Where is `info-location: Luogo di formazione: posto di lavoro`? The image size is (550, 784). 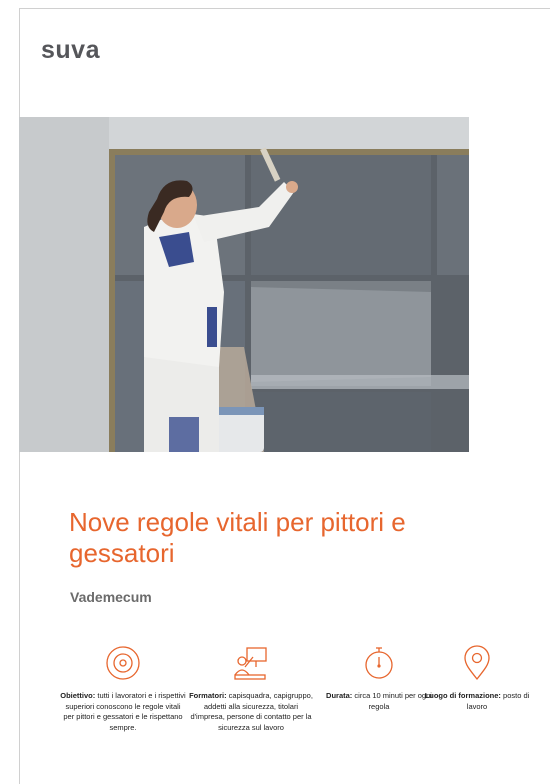
info-location: Luogo di formazione: posto di lavoro is located at coordinates (477, 678).